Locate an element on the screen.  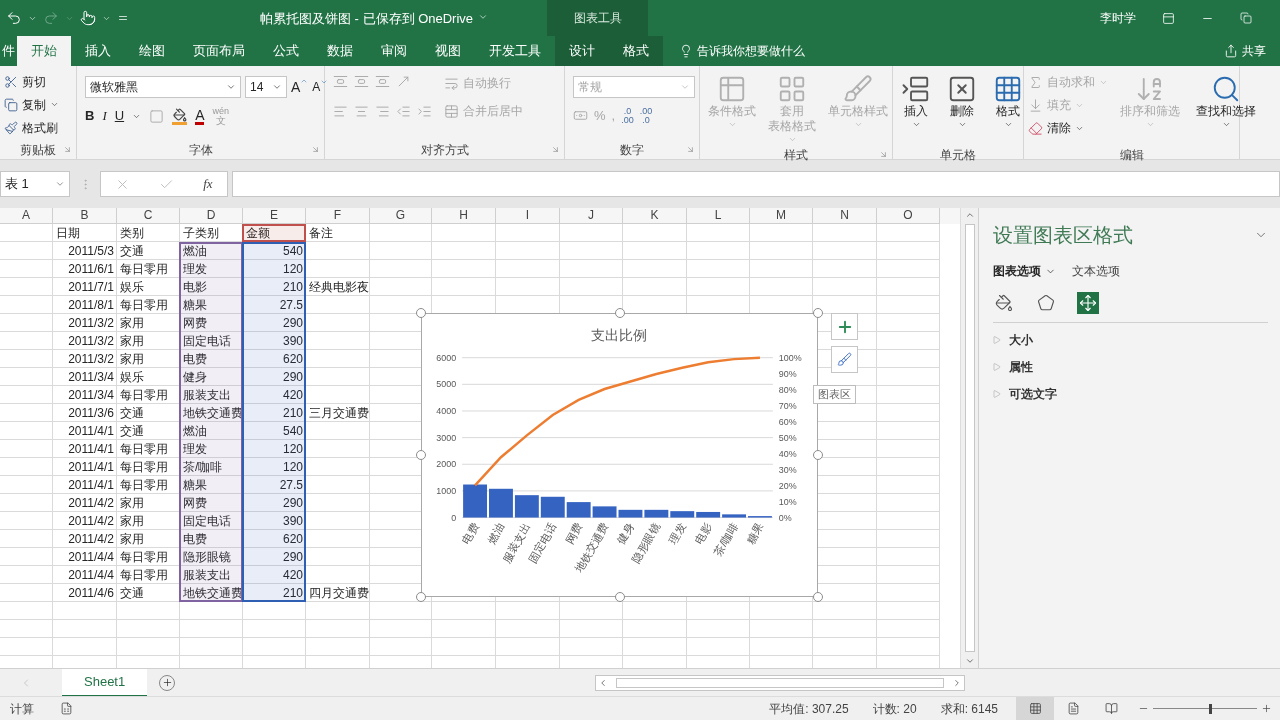
share-button: 共享 is located at coordinates (1252, 51).